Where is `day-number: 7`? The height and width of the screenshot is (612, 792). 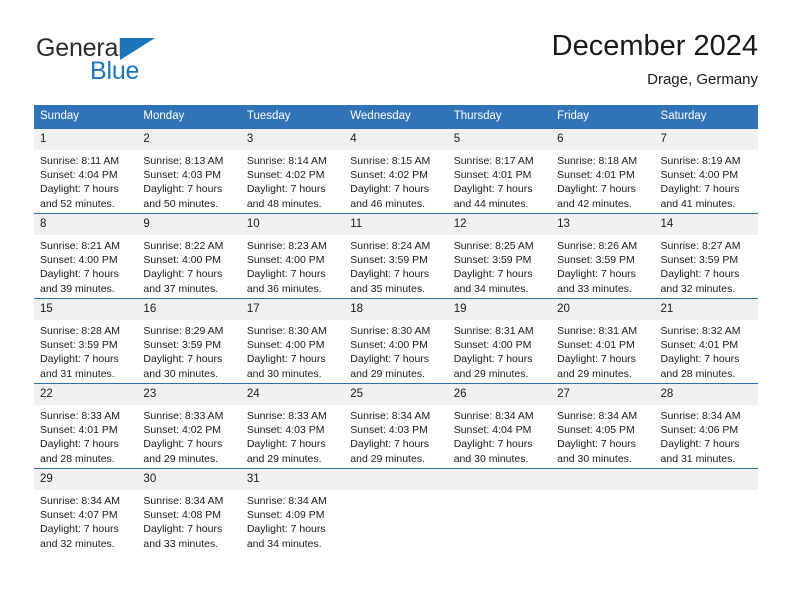 day-number: 7 is located at coordinates (706, 139).